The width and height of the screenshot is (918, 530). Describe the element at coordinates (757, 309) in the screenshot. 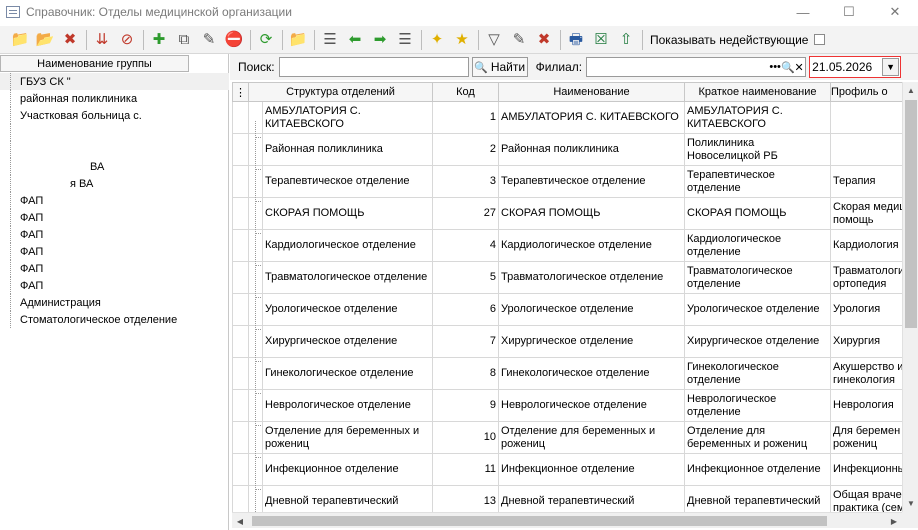

I see `cell-short-name: Урологическое отделение` at that location.